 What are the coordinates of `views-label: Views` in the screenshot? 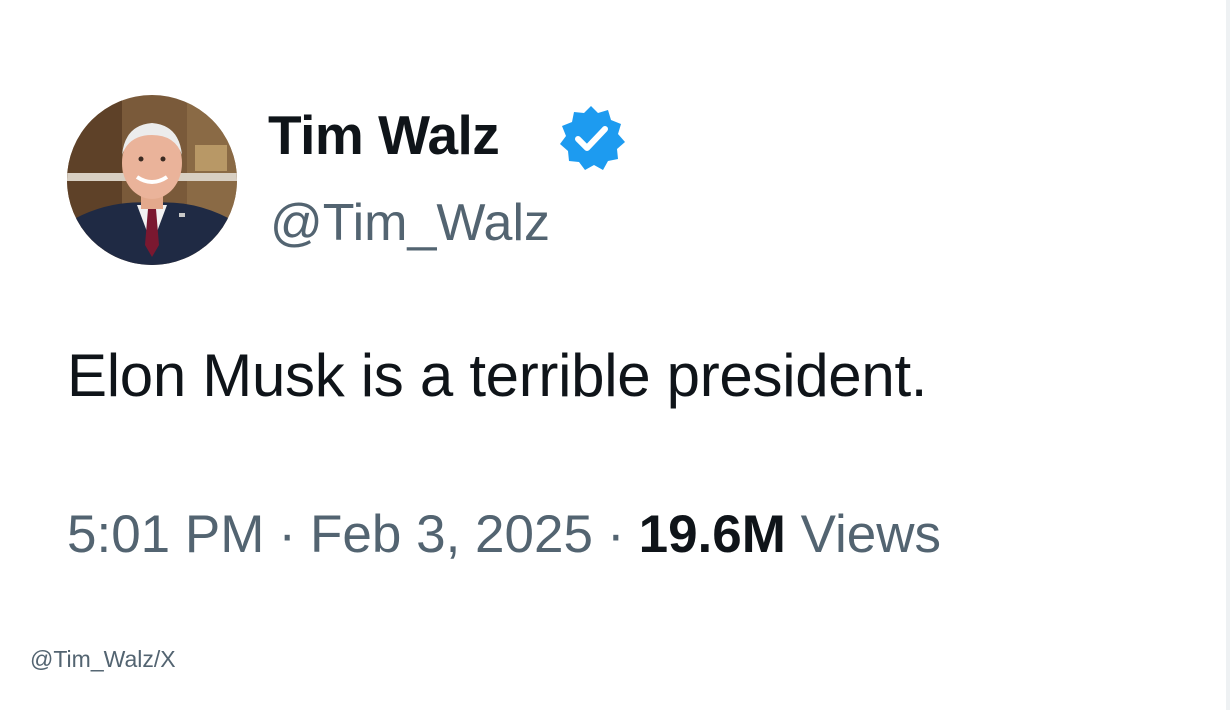 It's located at (871, 534).